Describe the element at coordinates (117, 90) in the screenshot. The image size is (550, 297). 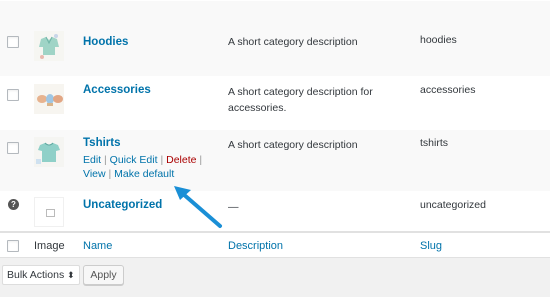
I see `category-name-link: Accessories` at that location.